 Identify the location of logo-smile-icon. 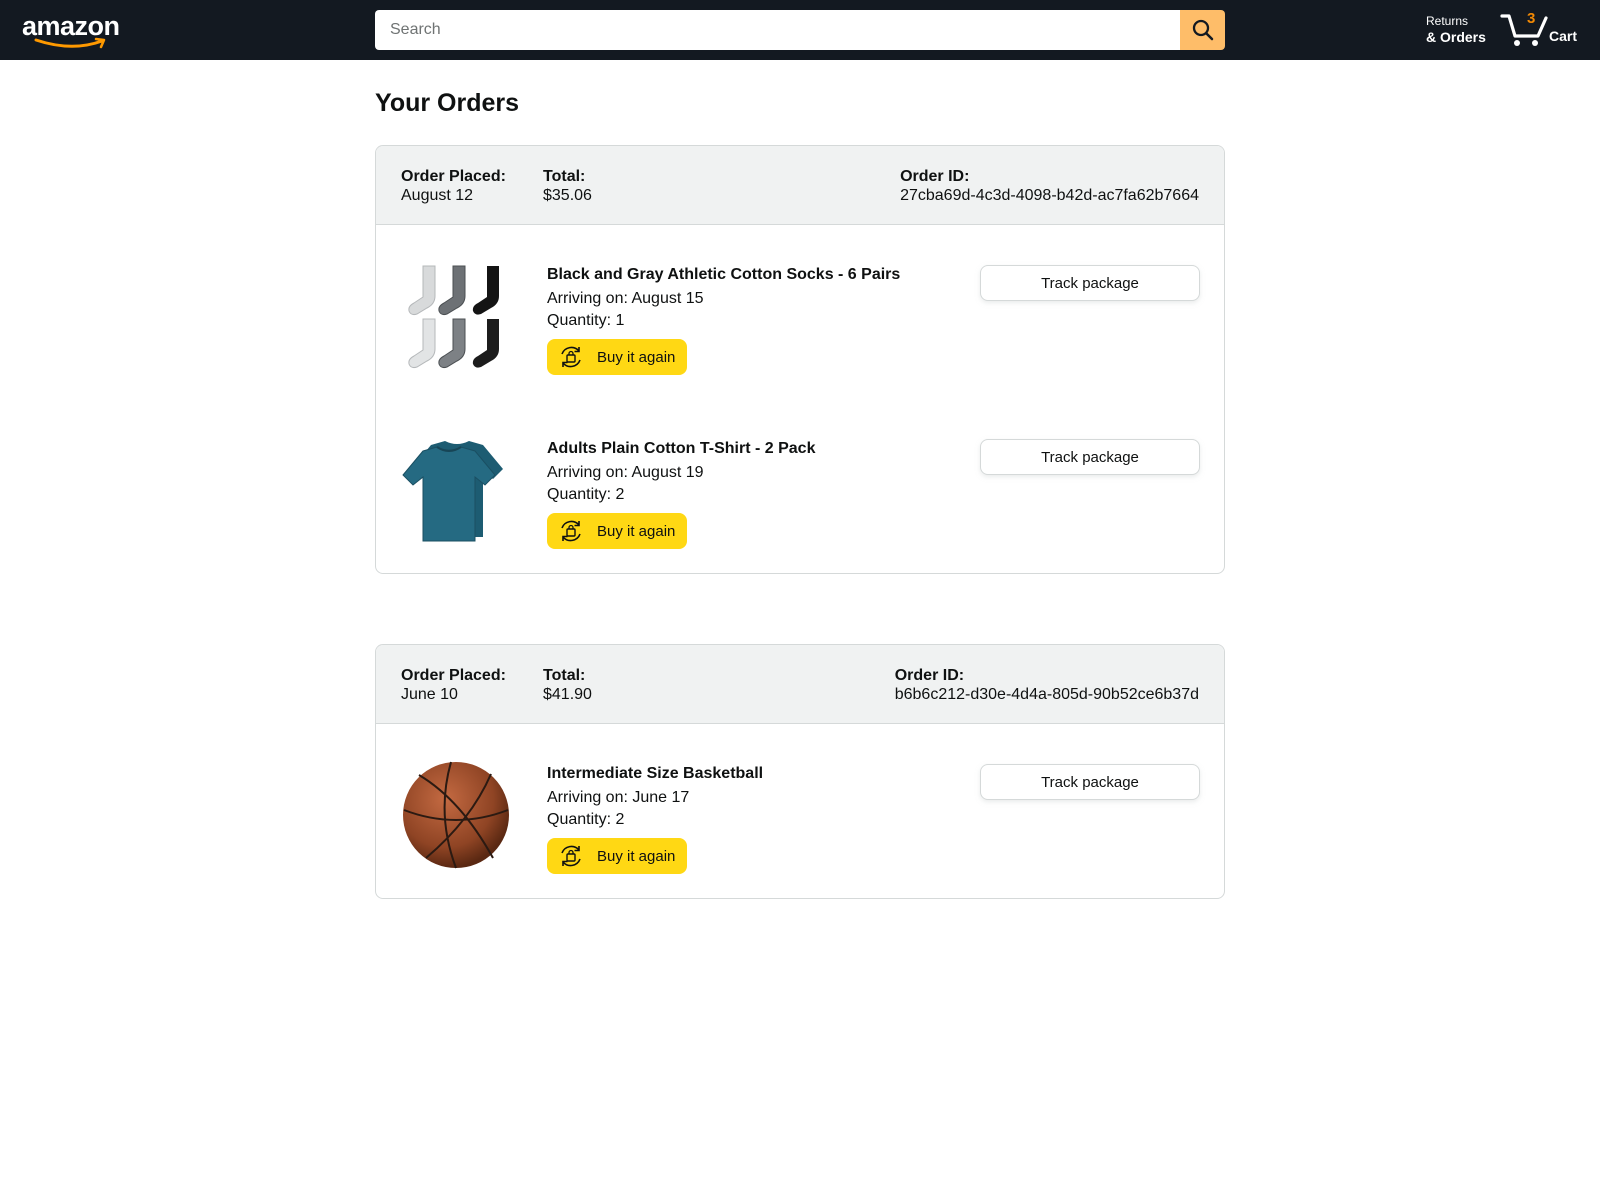
(70, 43).